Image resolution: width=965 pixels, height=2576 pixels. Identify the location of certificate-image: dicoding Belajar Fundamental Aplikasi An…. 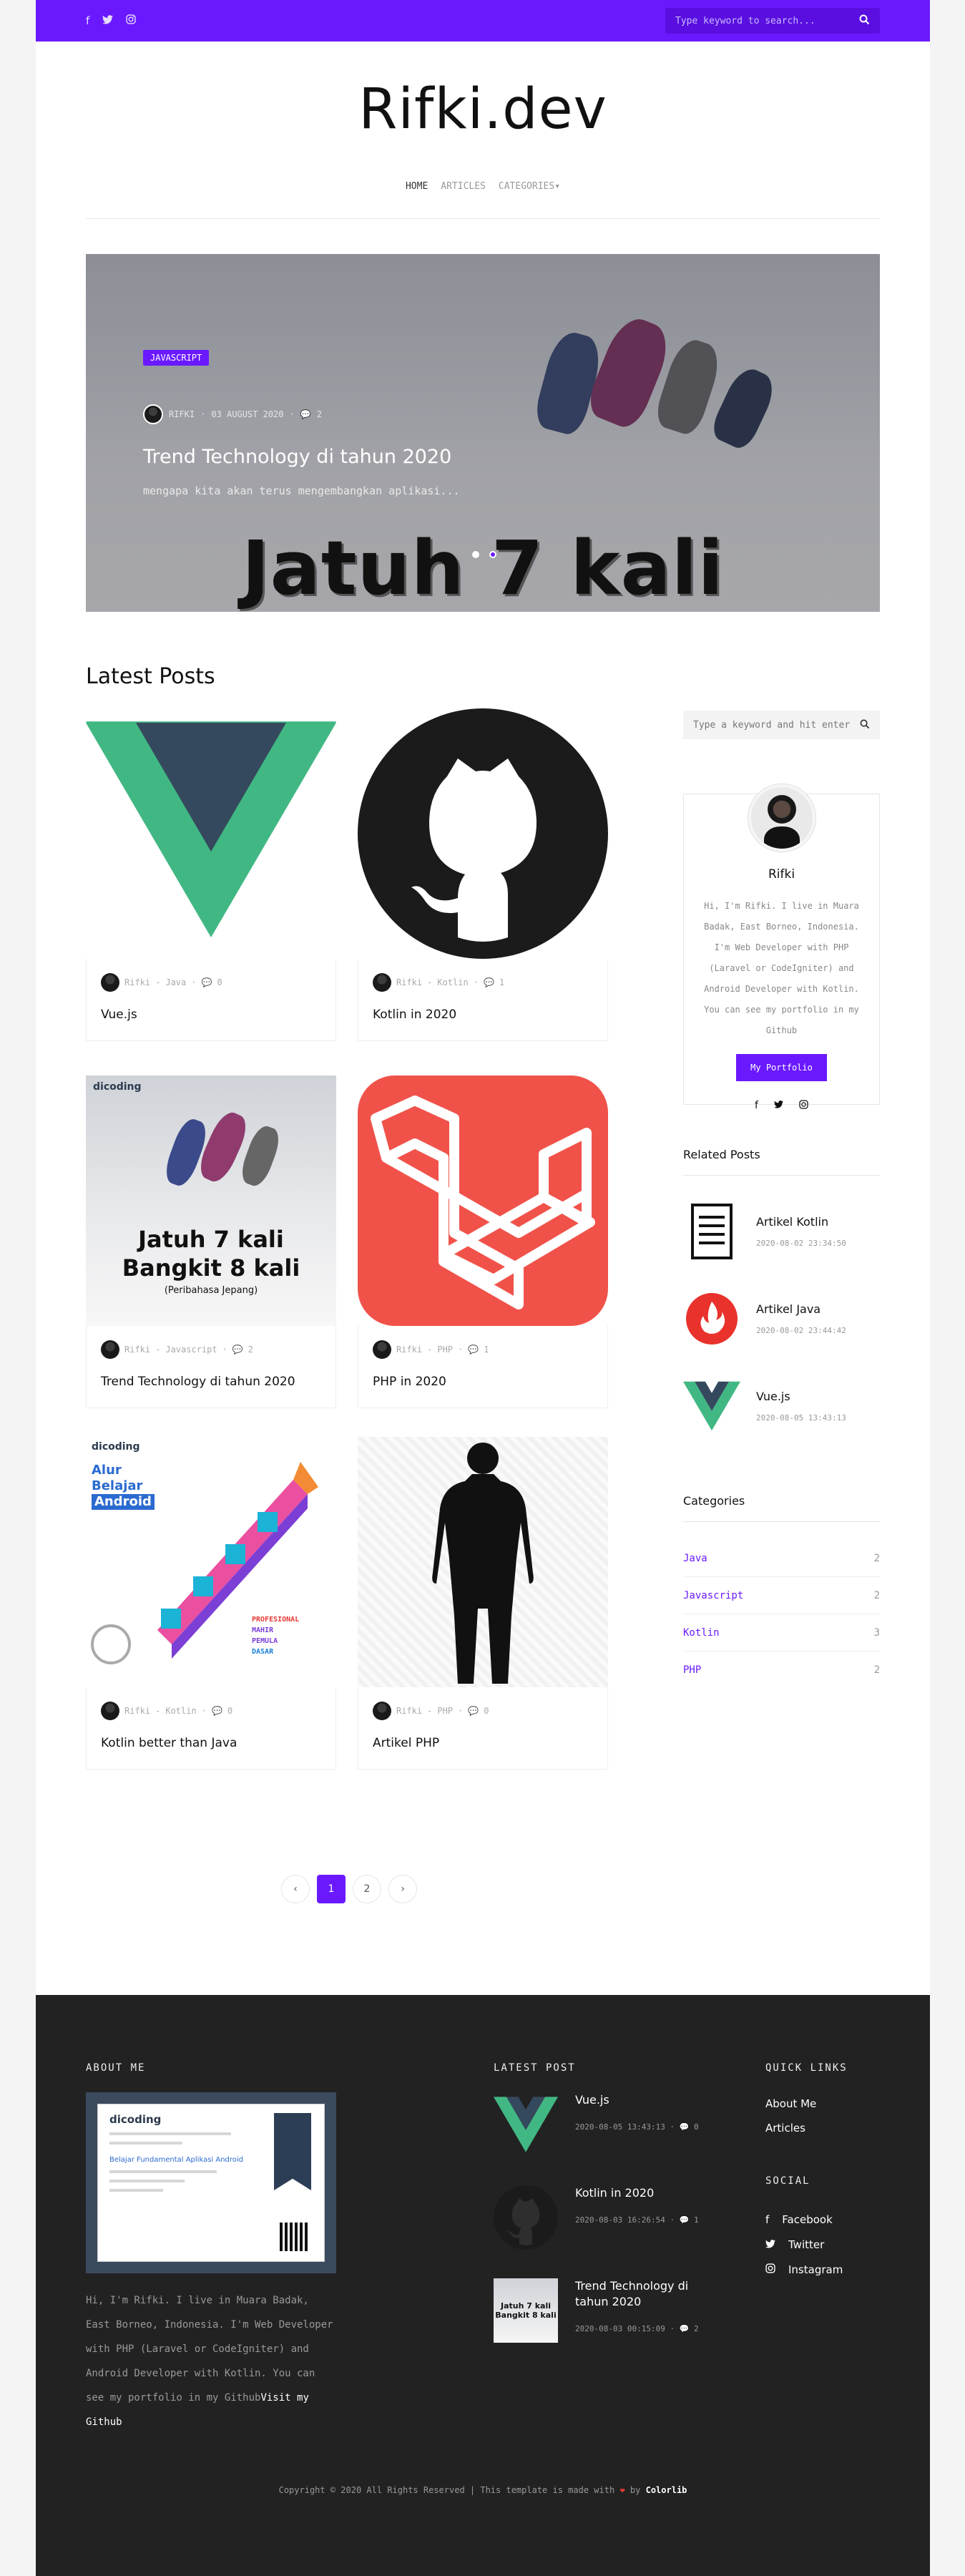
(211, 2182).